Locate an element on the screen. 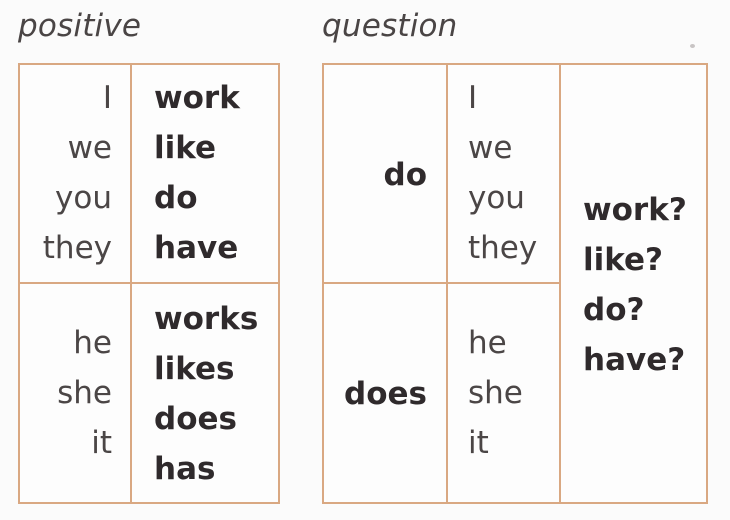 This screenshot has width=730, height=520. pronoun-you: you is located at coordinates (83, 198).